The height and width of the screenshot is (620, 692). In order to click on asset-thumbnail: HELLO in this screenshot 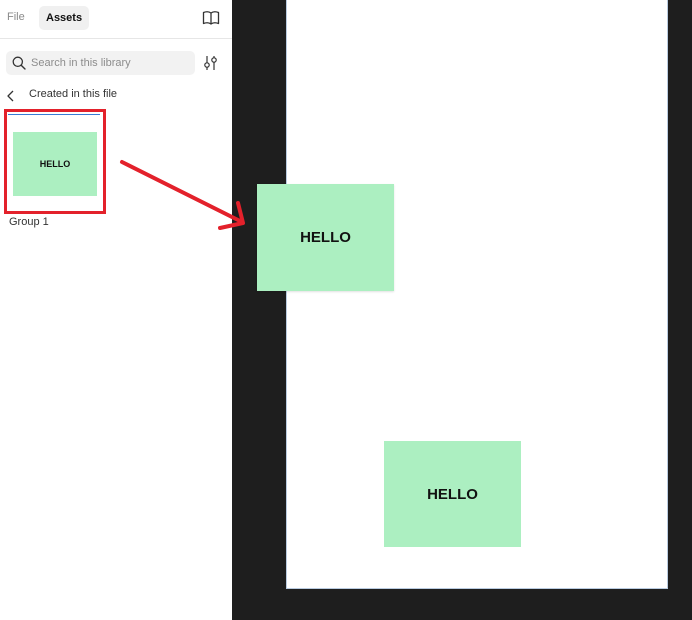, I will do `click(54, 162)`.